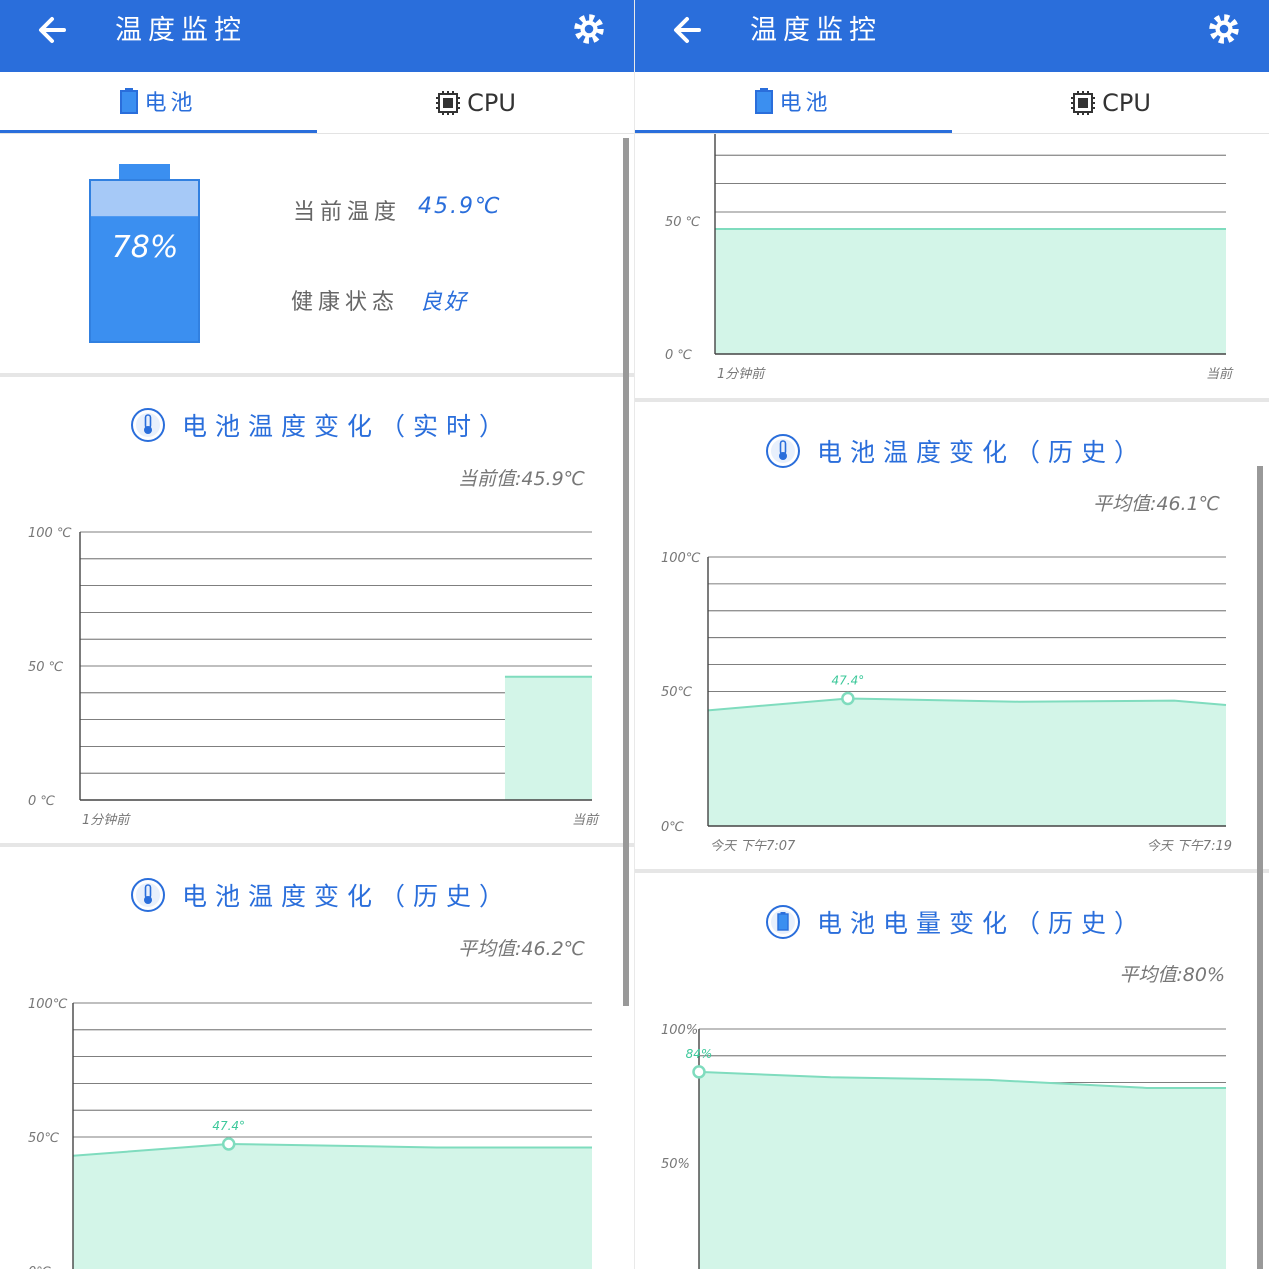 The height and width of the screenshot is (1269, 1269). What do you see at coordinates (699, 1054) in the screenshot?
I see `peak-label: 84%` at bounding box center [699, 1054].